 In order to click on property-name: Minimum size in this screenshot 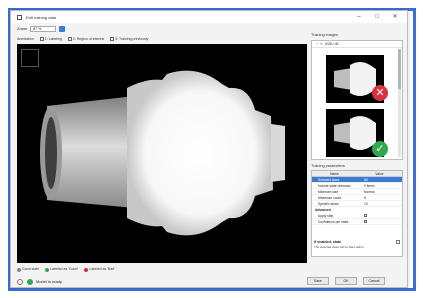, I will do `click(328, 191)`.